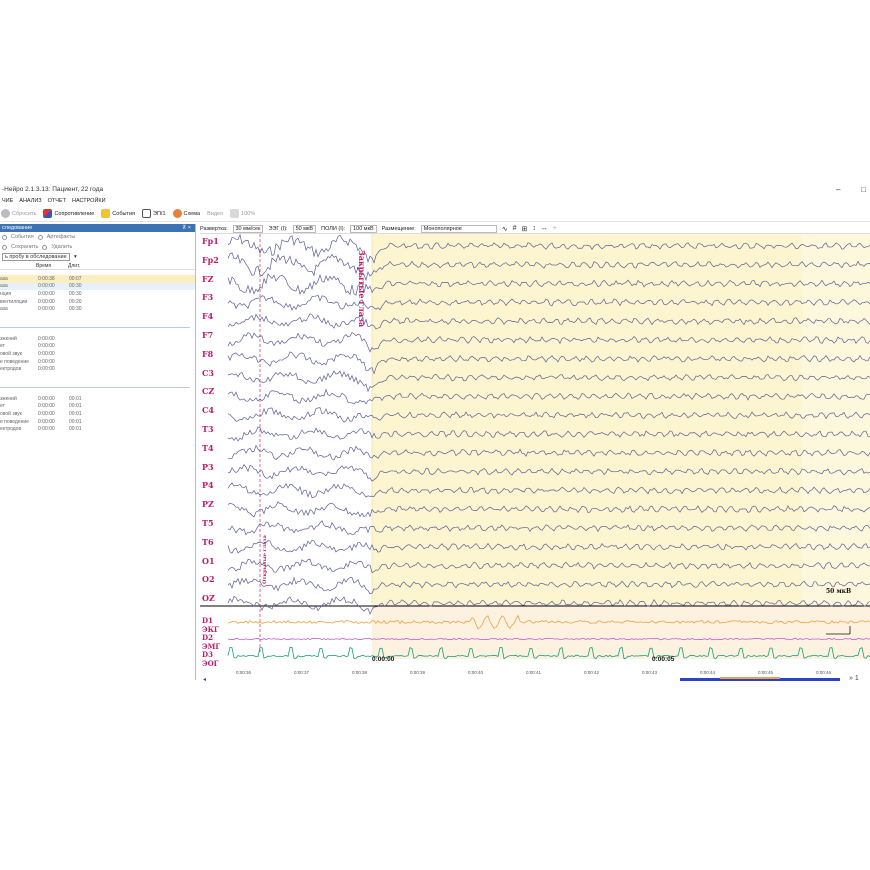 This screenshot has height=870, width=870. What do you see at coordinates (30, 201) in the screenshot?
I see `menu-item-analysis: АНАЛИЗ` at bounding box center [30, 201].